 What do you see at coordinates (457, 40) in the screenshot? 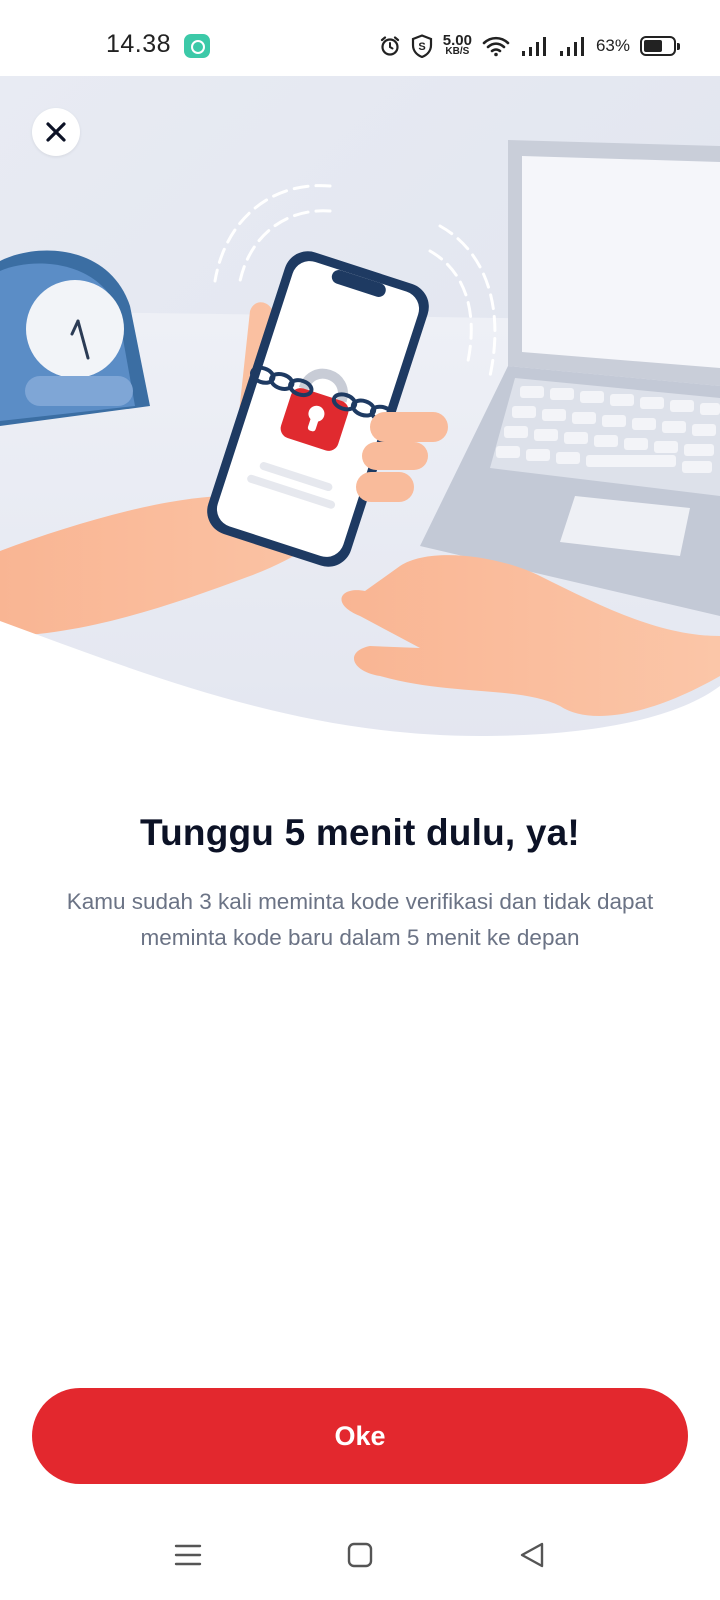
I see `net-speed-value: 5.00` at bounding box center [457, 40].